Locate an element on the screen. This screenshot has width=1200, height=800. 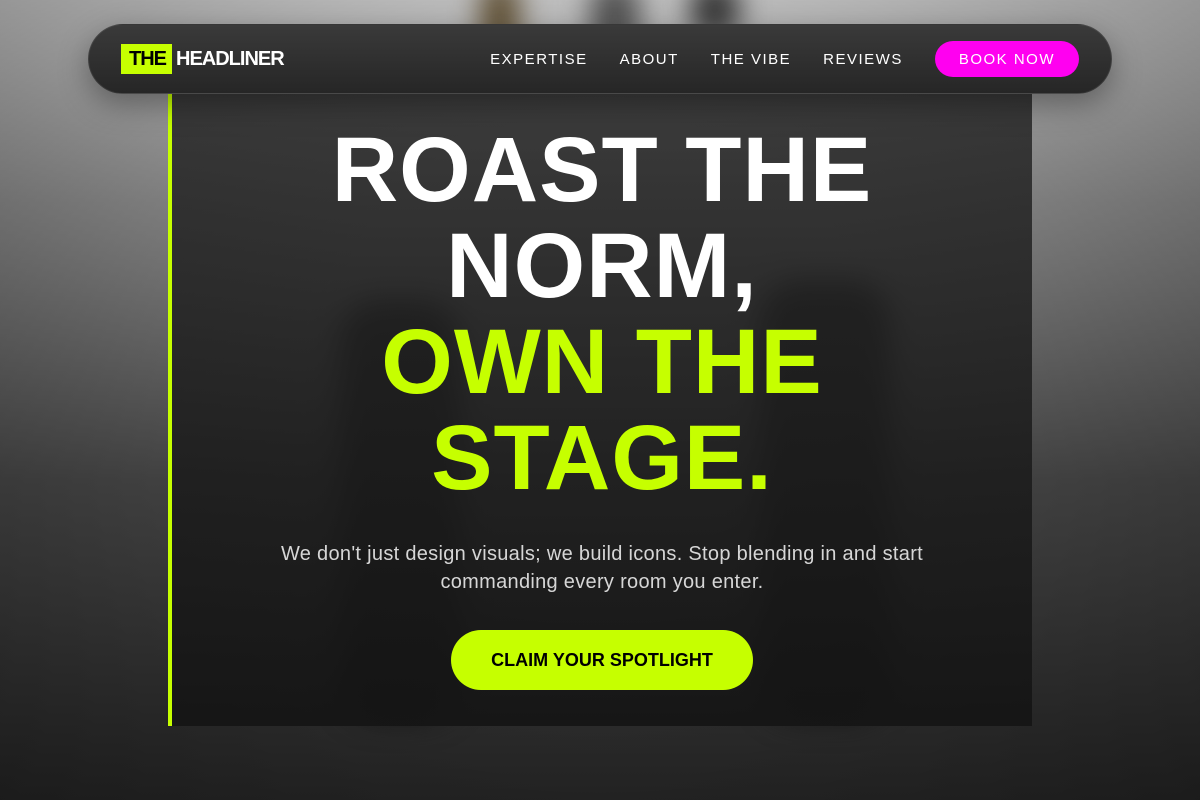
headline-line-2: NORM, is located at coordinates (602, 266).